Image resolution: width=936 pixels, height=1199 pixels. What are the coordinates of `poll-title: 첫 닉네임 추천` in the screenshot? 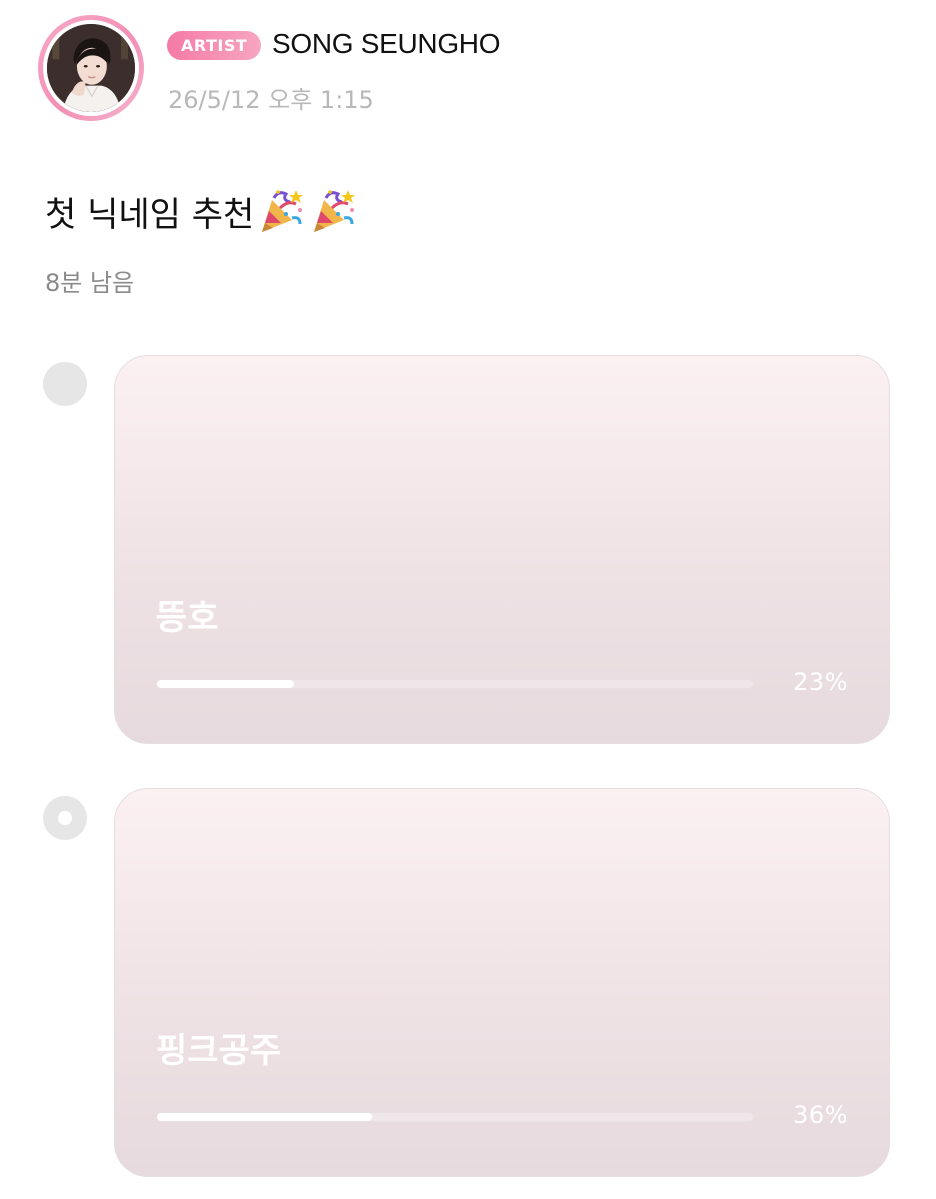 It's located at (201, 211).